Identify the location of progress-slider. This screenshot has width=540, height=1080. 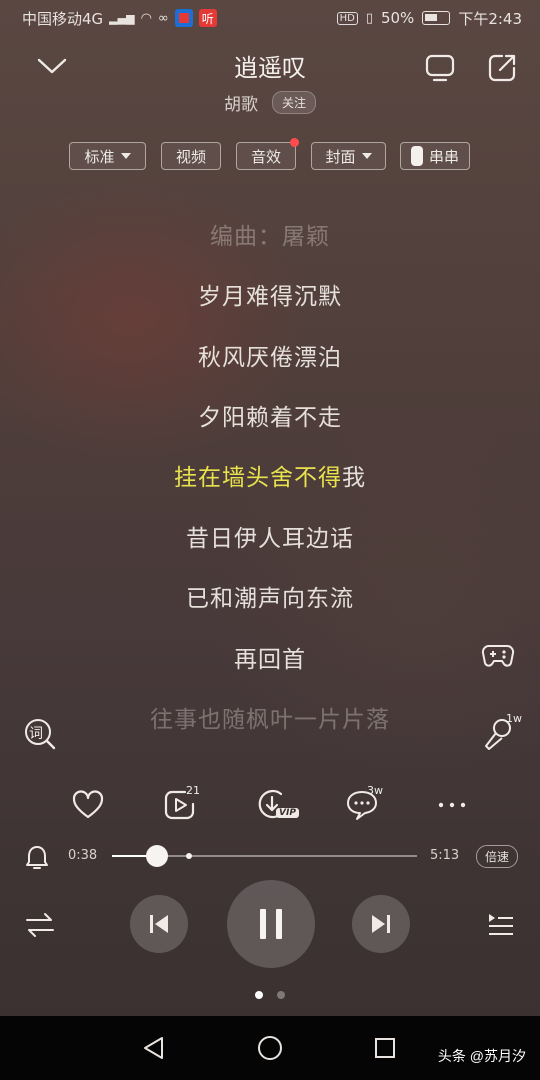
(264, 856).